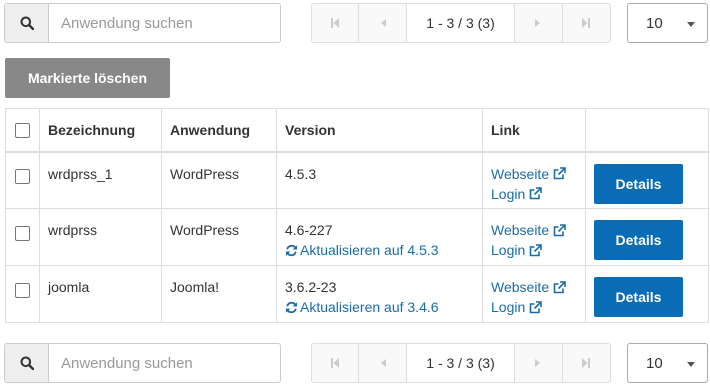  What do you see at coordinates (311, 287) in the screenshot?
I see `row-version: 3.6.2-23` at bounding box center [311, 287].